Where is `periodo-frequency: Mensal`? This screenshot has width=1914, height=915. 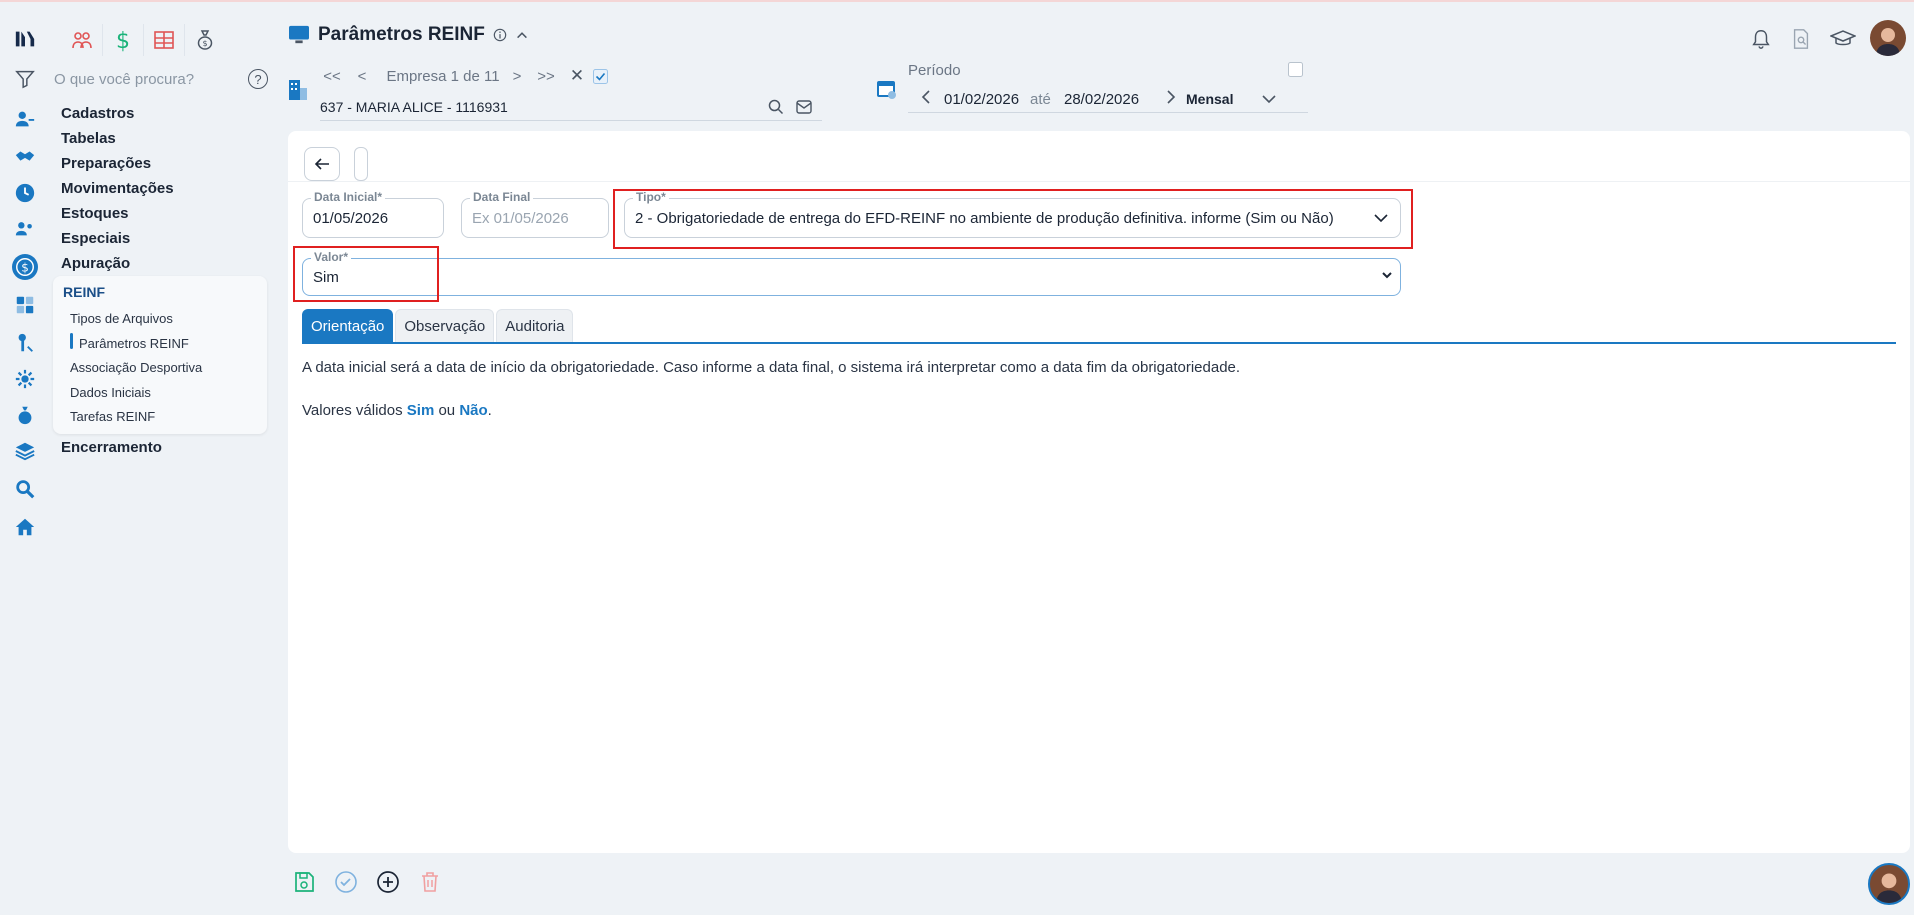
periodo-frequency: Mensal is located at coordinates (1224, 99).